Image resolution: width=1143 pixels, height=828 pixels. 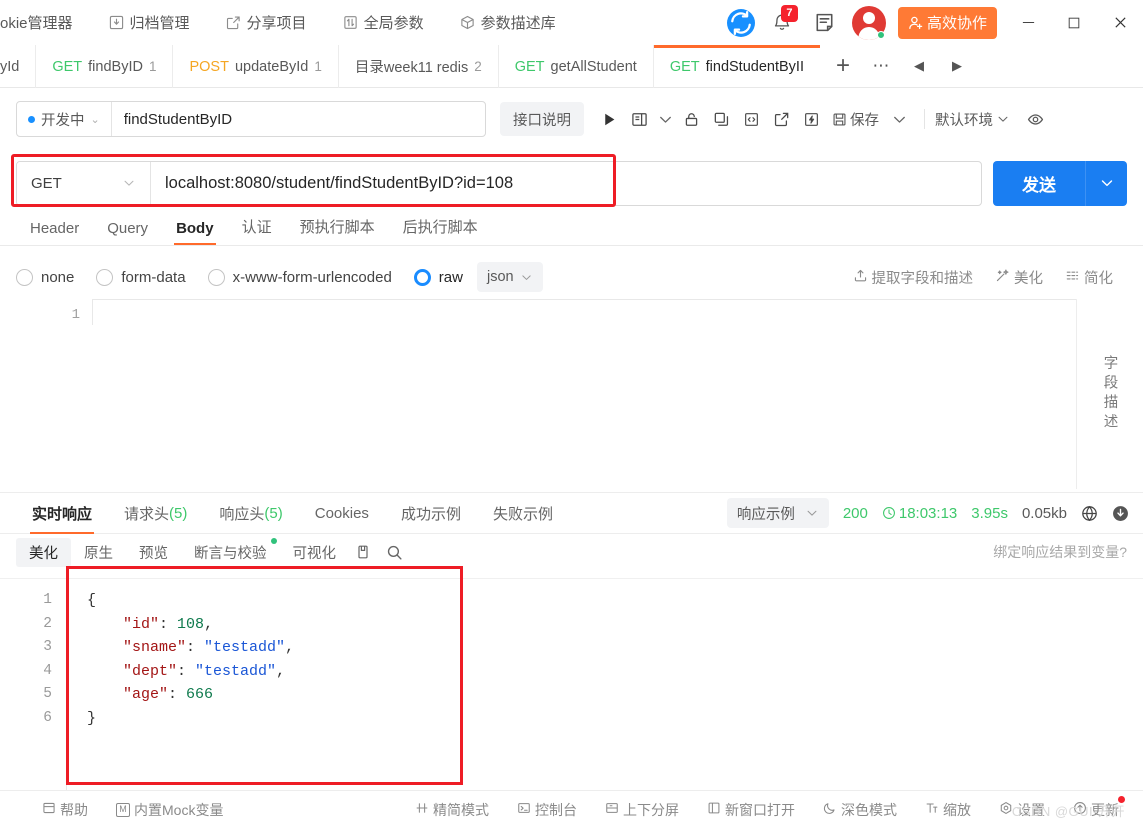 I want to click on subtab-preview: 预览, so click(x=153, y=552).